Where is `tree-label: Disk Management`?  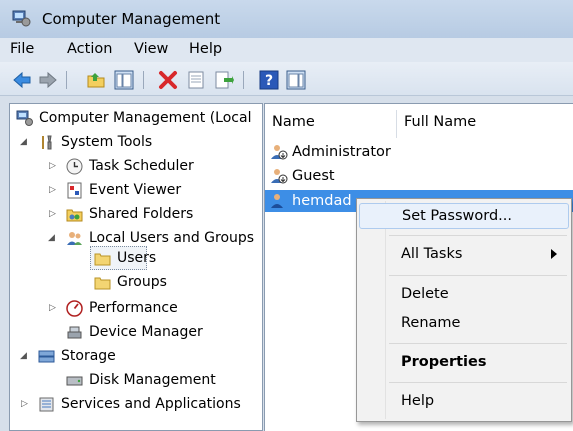 tree-label: Disk Management is located at coordinates (152, 380).